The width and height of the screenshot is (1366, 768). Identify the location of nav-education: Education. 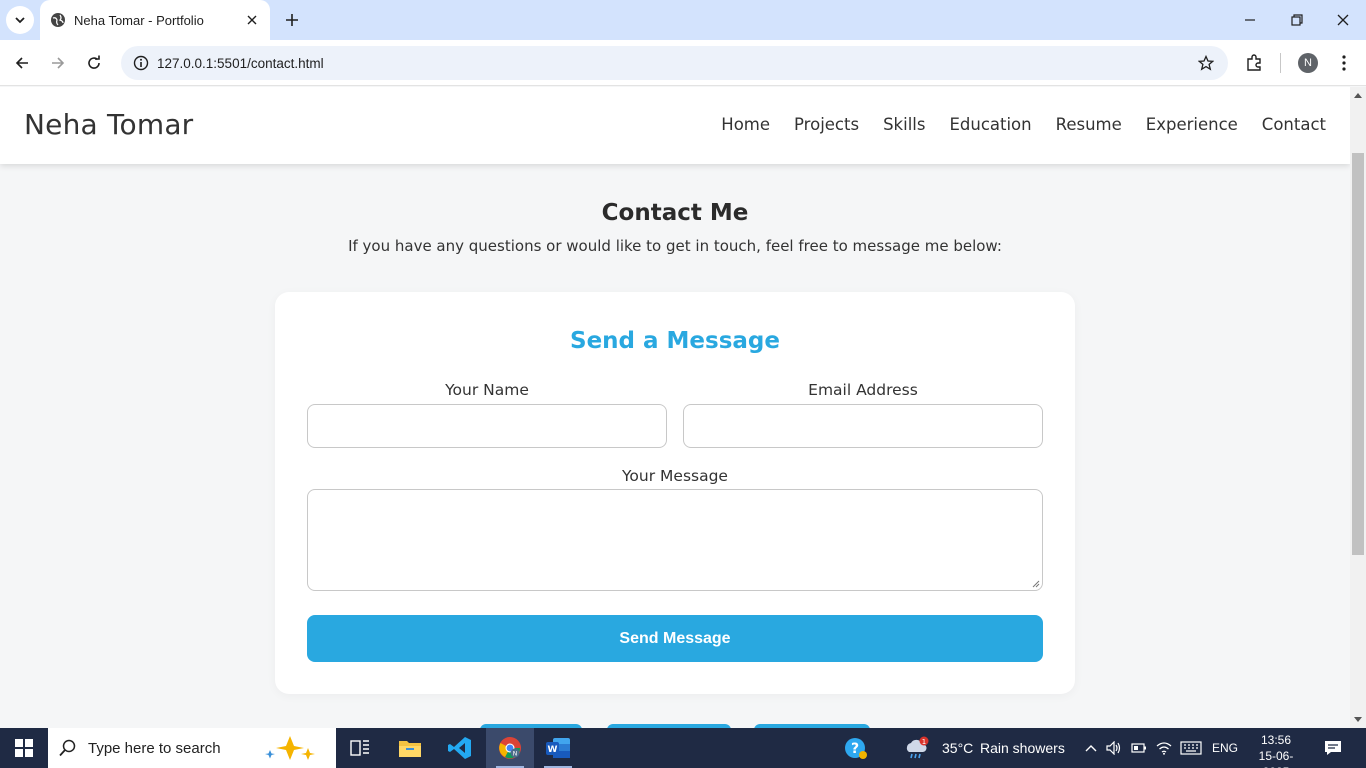
(990, 124).